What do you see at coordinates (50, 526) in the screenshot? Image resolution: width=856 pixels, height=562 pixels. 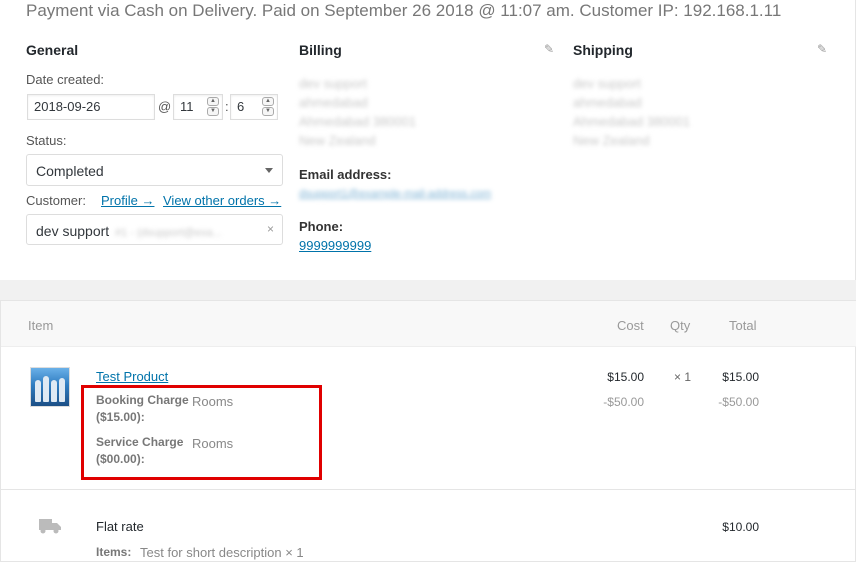 I see `truck-icon` at bounding box center [50, 526].